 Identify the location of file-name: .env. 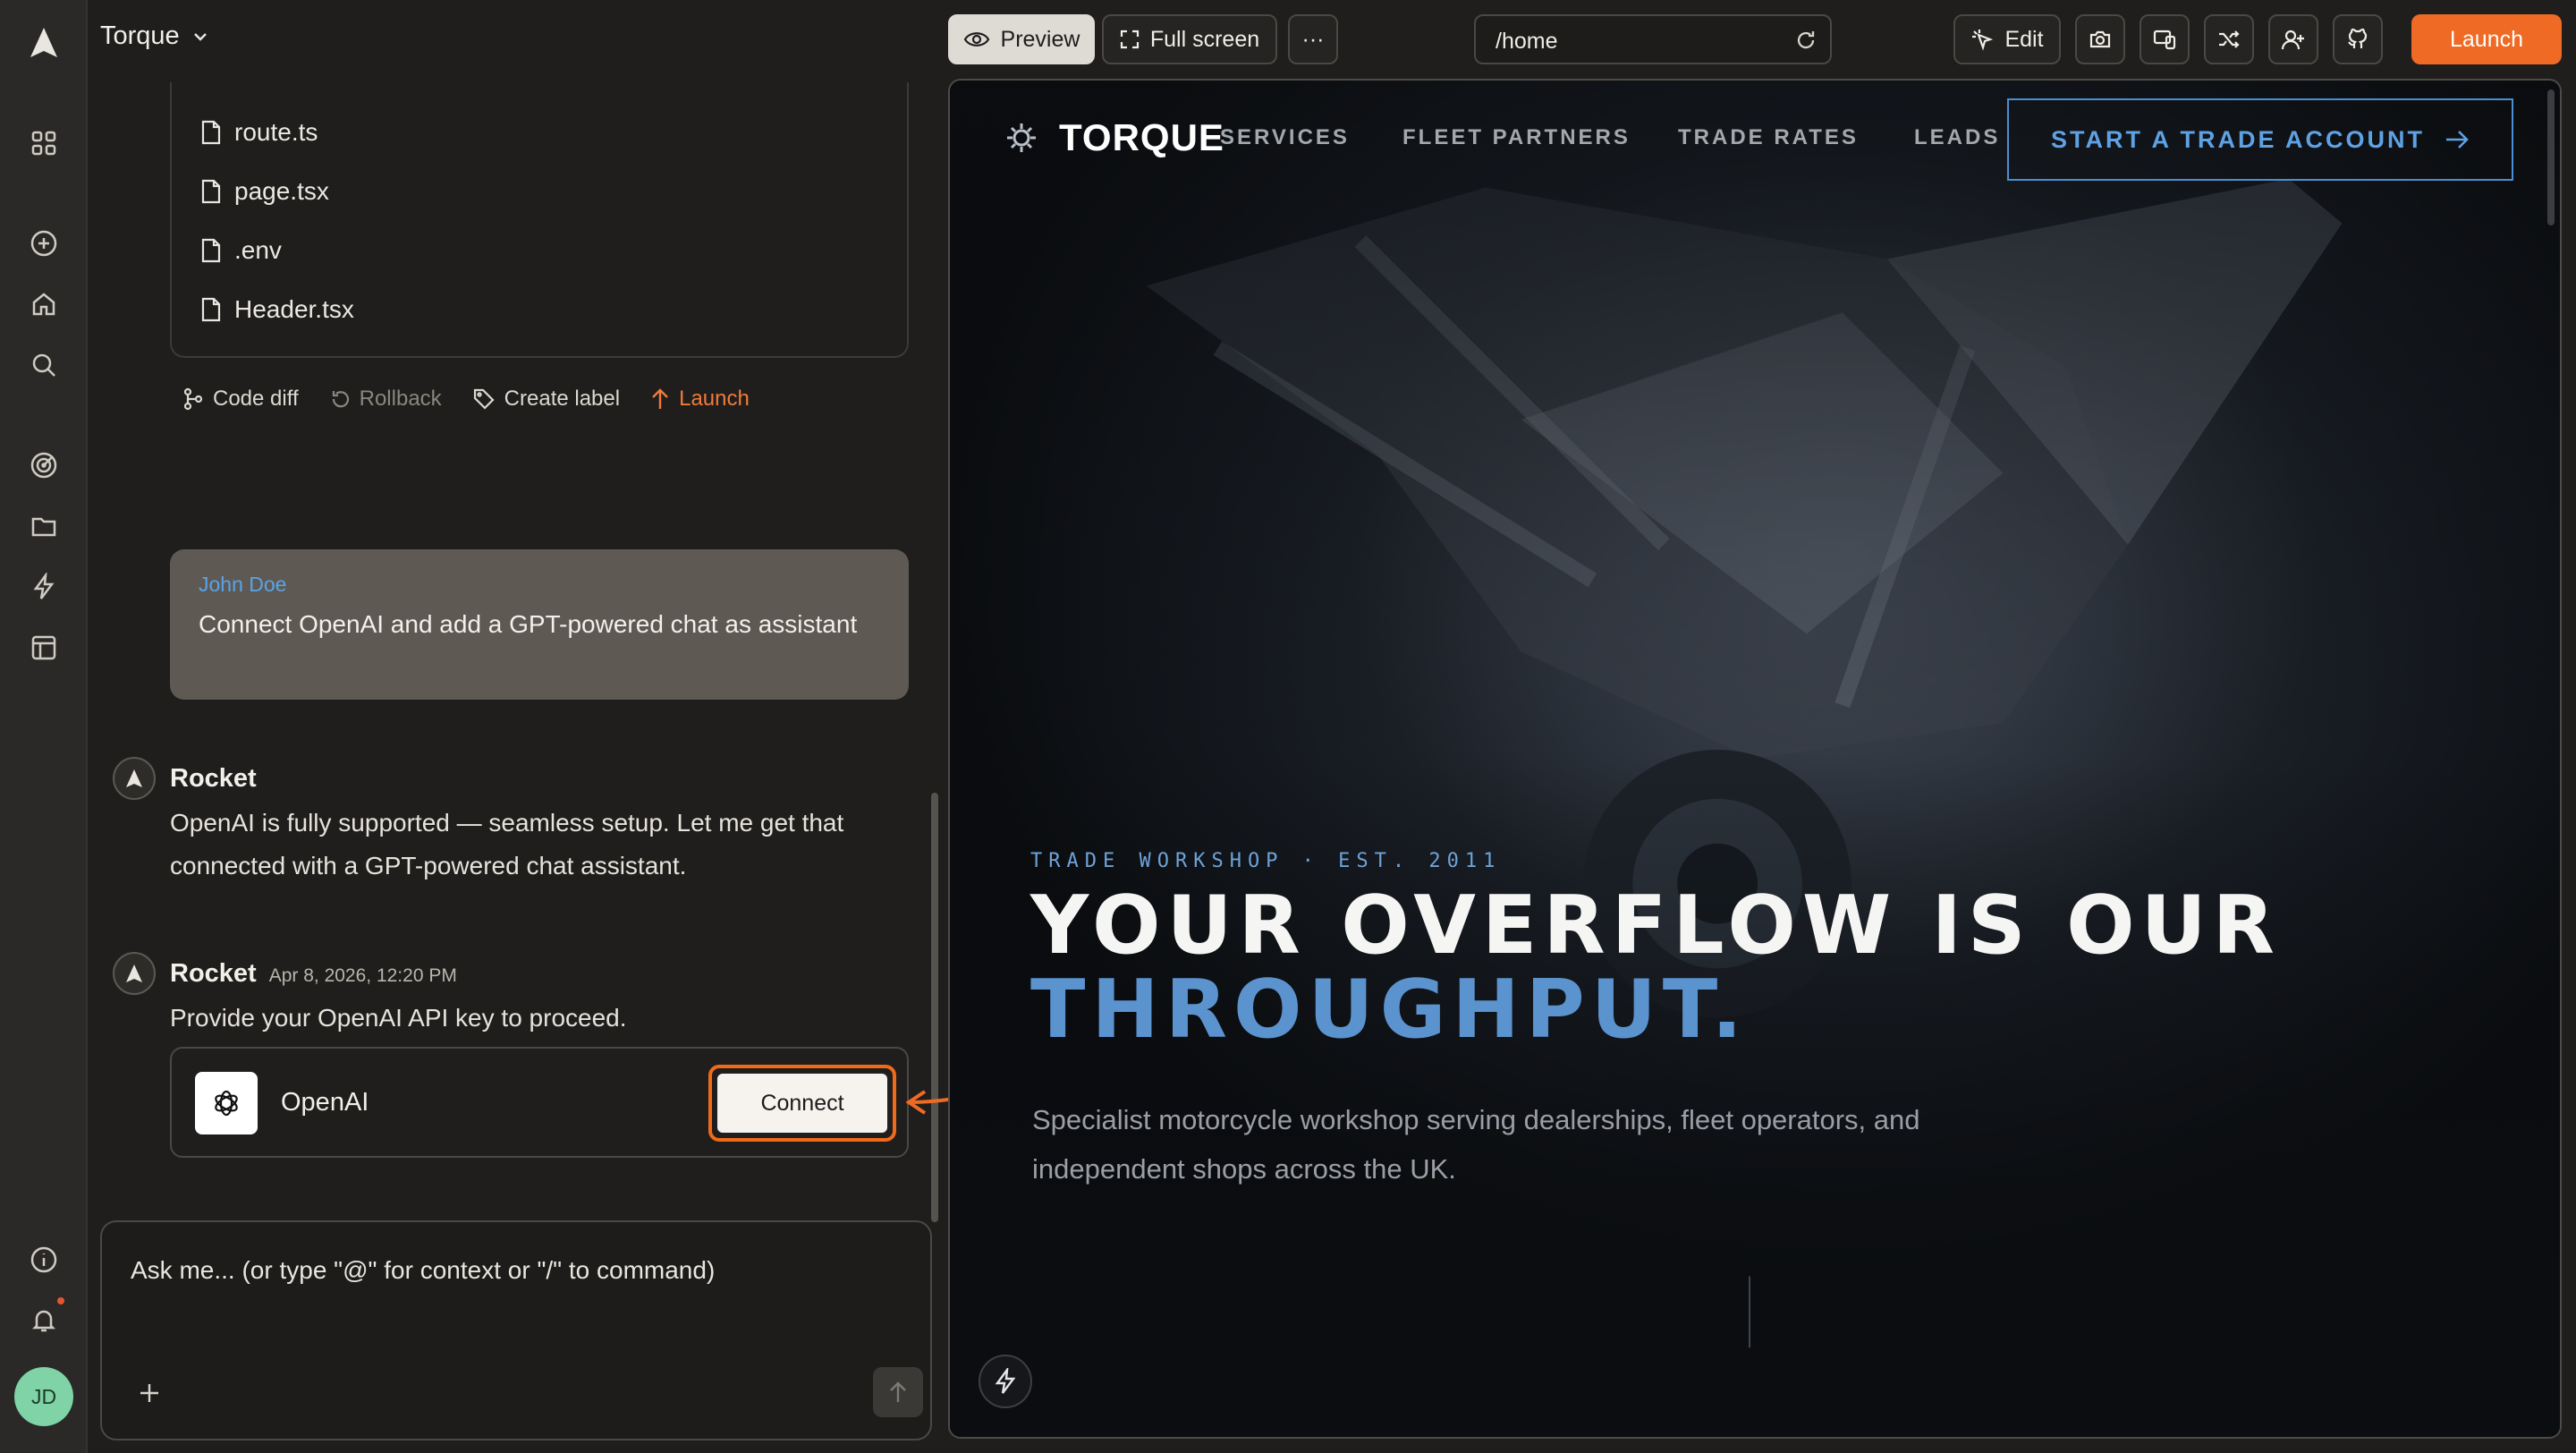
(258, 250).